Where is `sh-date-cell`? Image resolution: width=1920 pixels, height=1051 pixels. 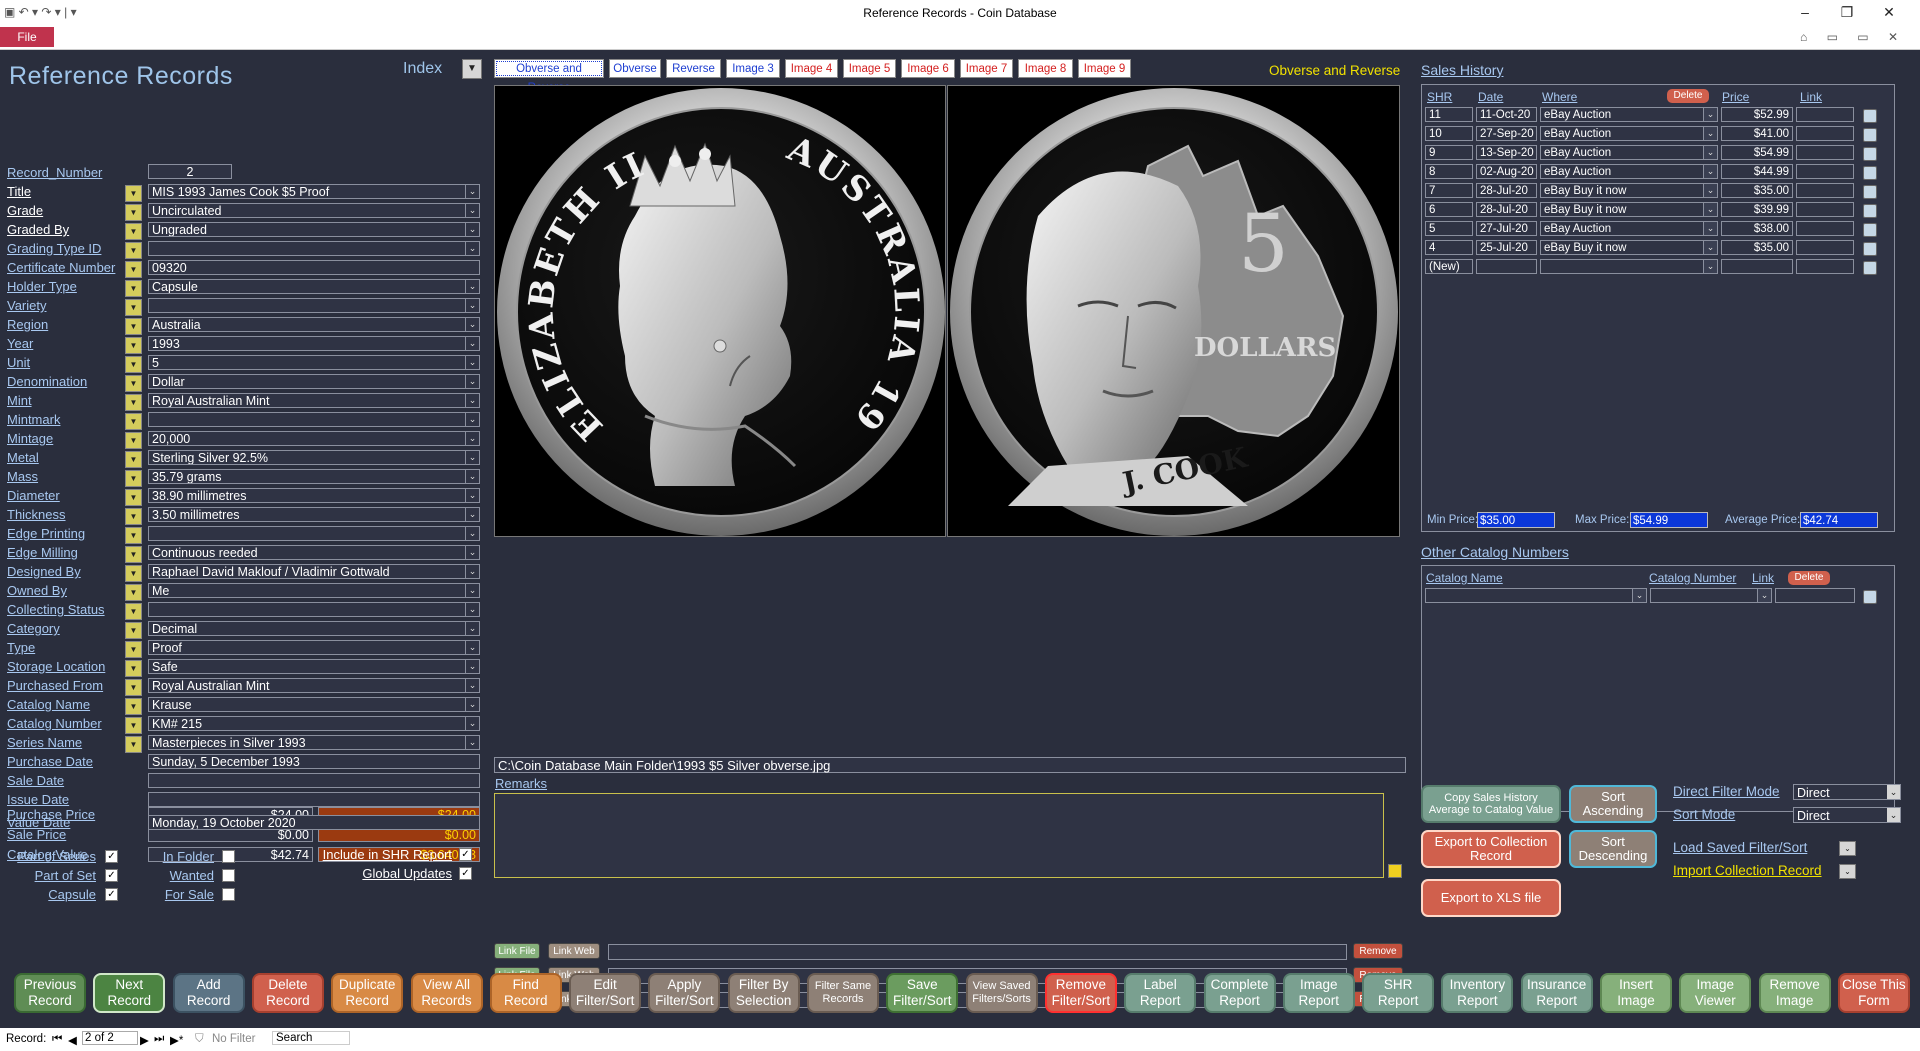 sh-date-cell is located at coordinates (1506, 266).